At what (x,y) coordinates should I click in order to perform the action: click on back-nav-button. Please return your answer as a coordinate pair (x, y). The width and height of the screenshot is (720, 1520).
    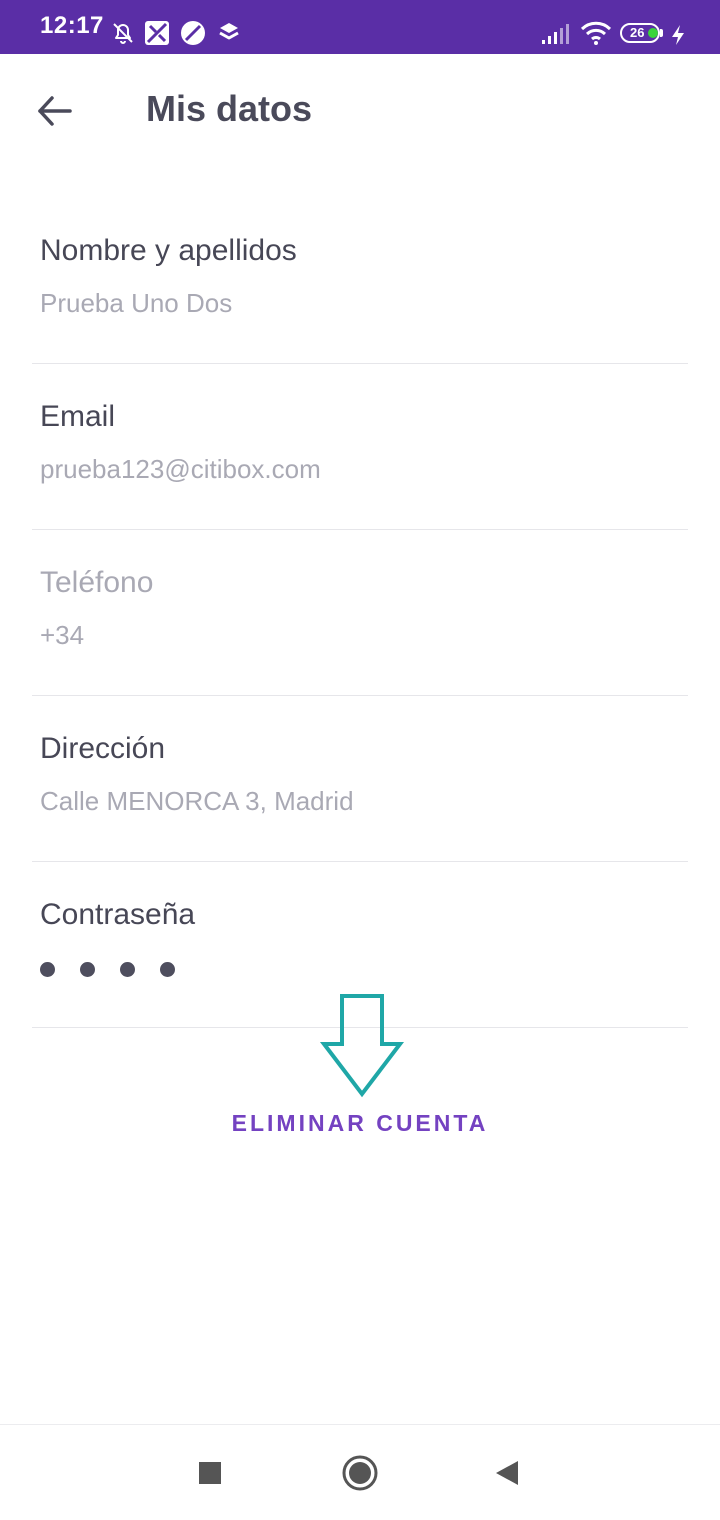
    Looking at the image, I should click on (508, 1473).